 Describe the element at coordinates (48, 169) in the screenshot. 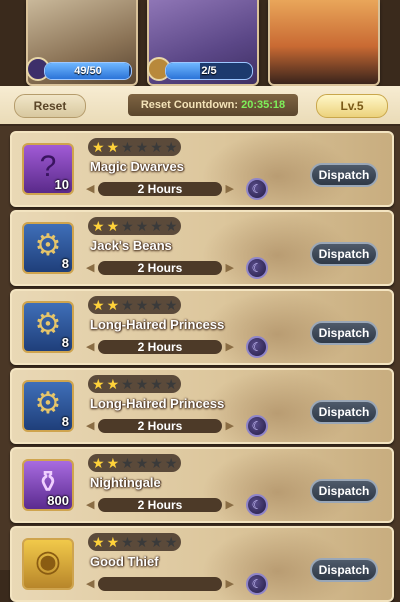

I see `reward-item: ? 10` at that location.